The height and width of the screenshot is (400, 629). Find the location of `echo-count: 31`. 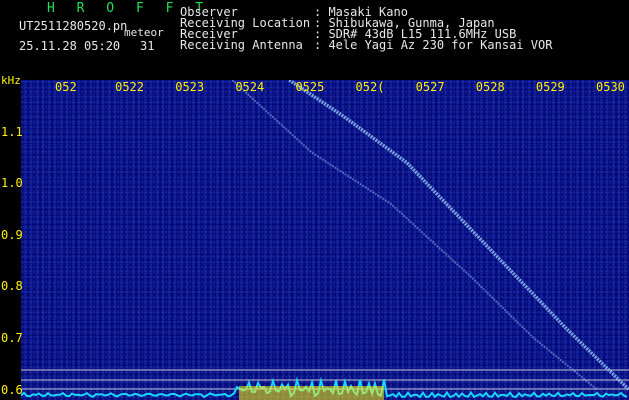

echo-count: 31 is located at coordinates (147, 46).